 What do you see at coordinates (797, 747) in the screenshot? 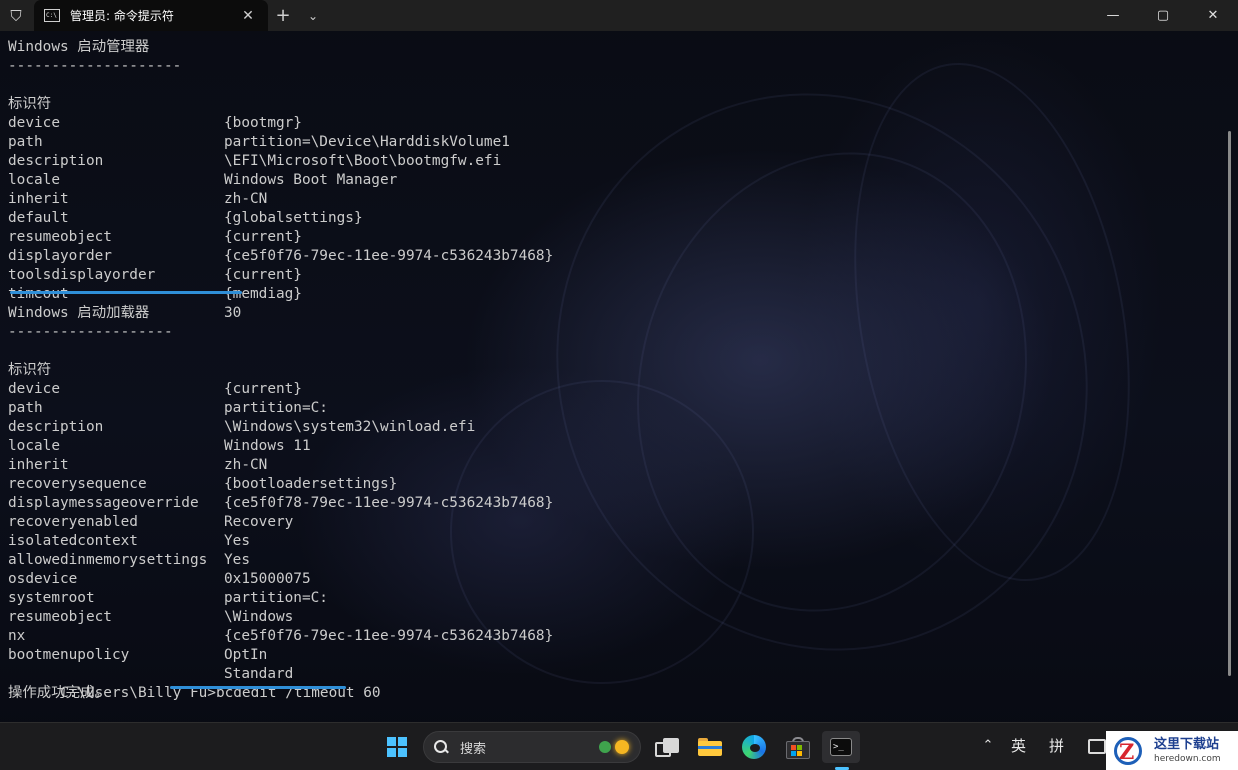
I see `microsoft-store-icon` at bounding box center [797, 747].